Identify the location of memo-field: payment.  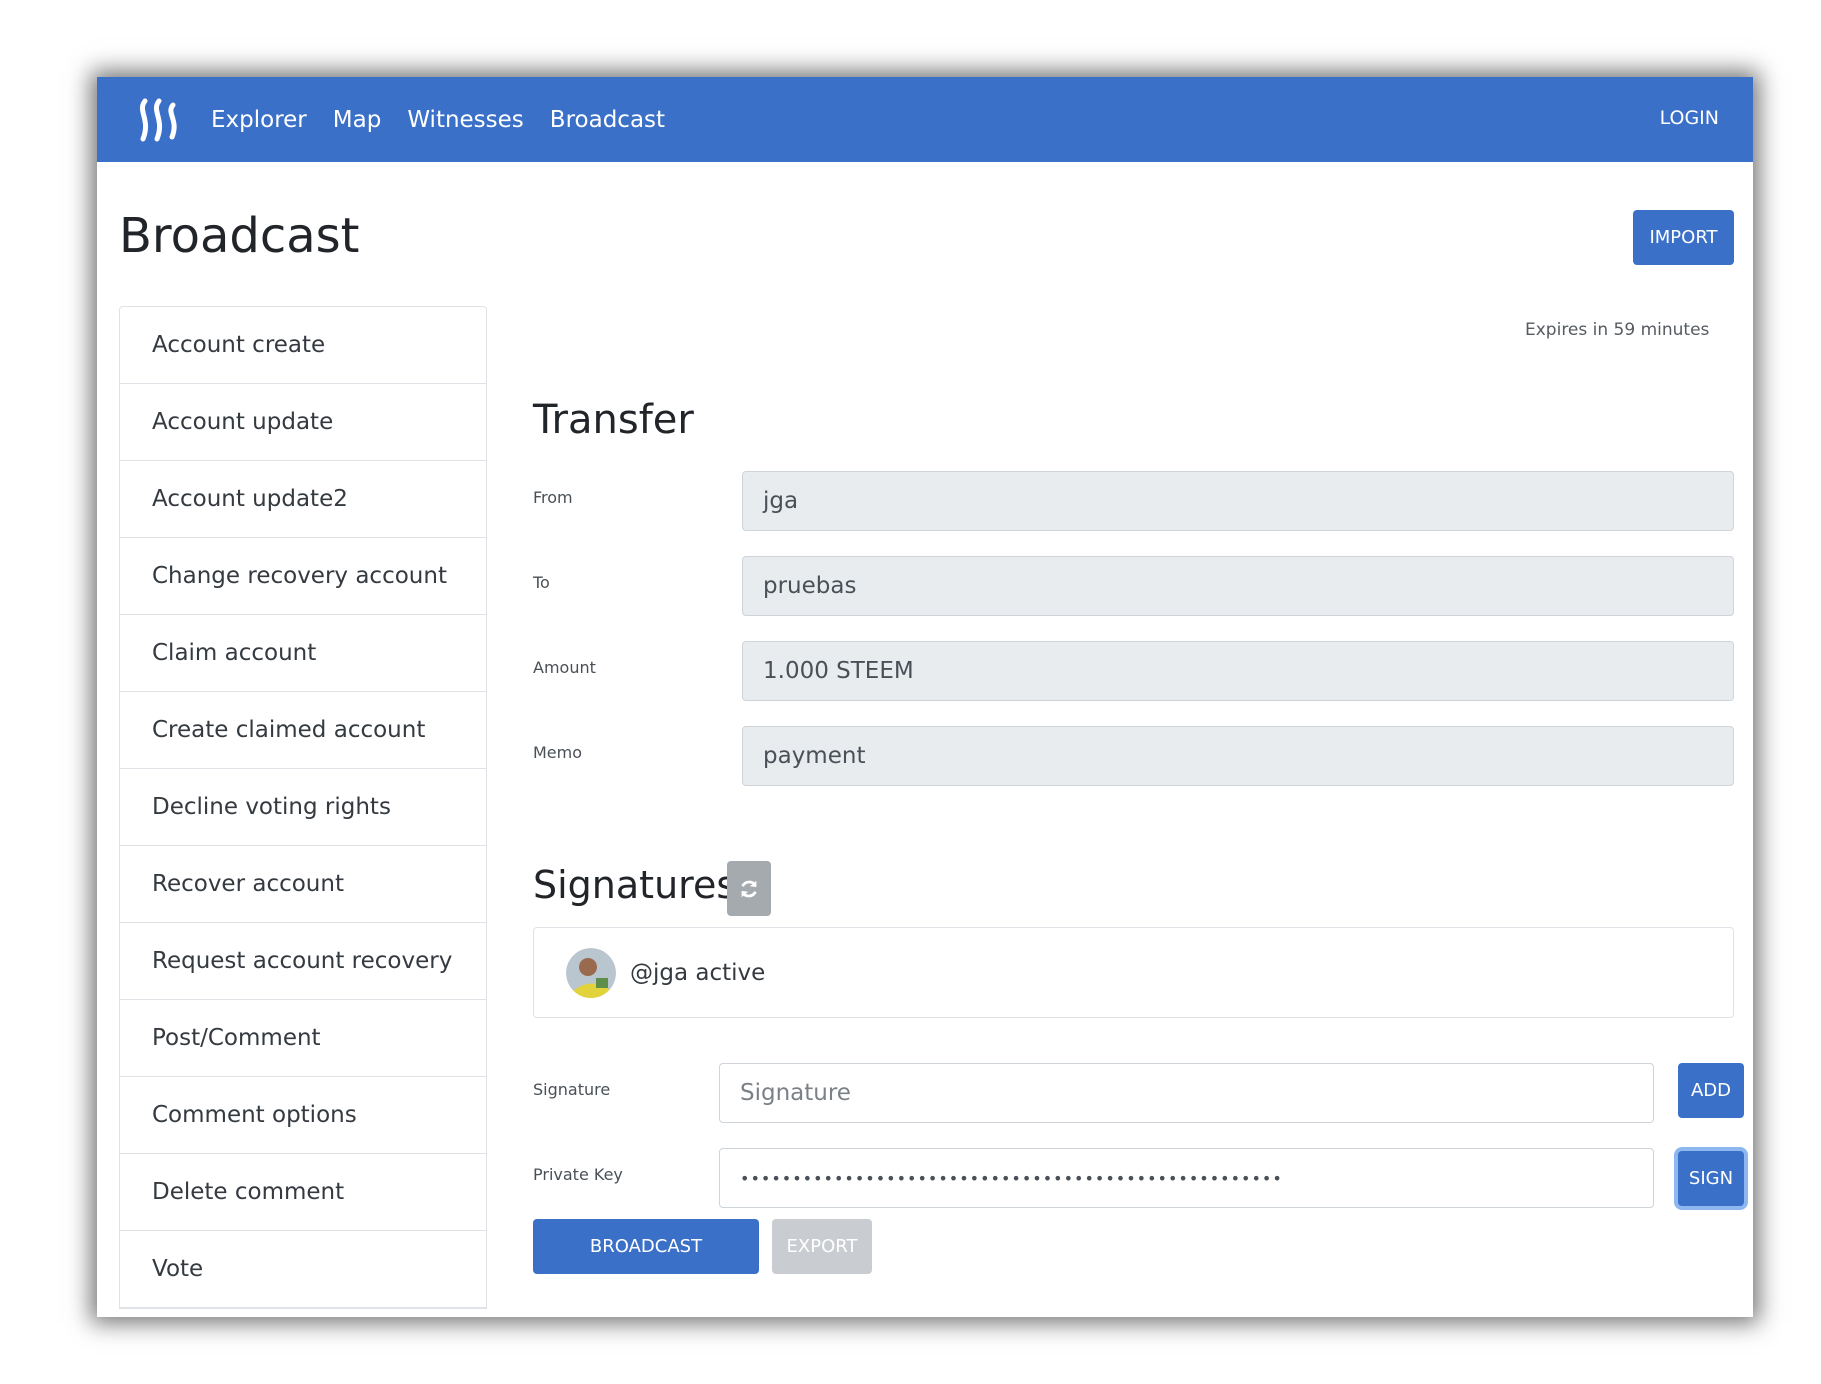
(1238, 756).